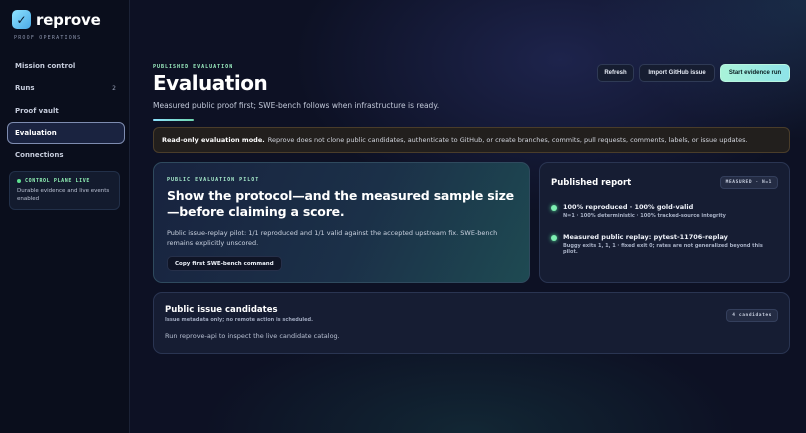  I want to click on sidebar-item-connections: Connections, so click(66, 155).